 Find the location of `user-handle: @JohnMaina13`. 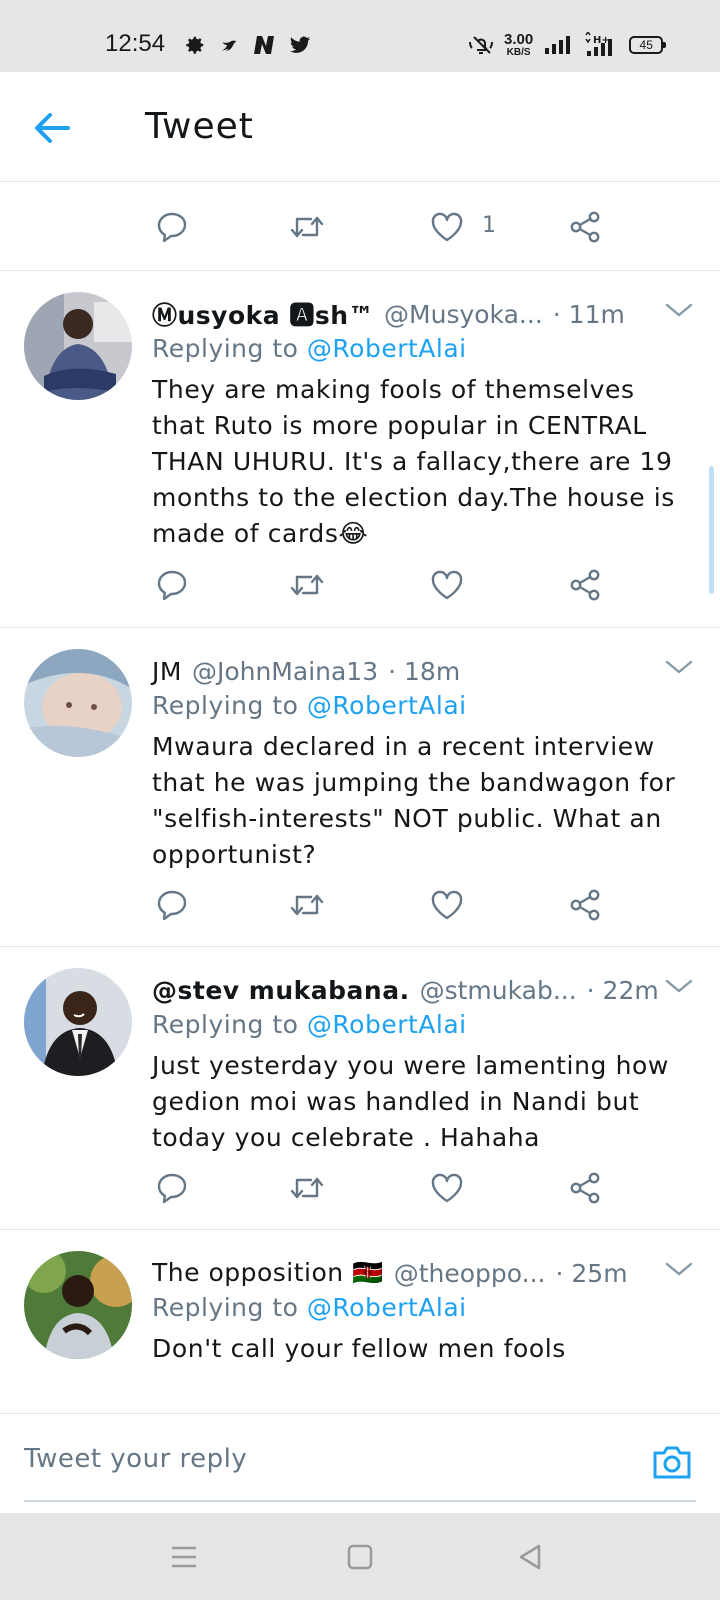

user-handle: @JohnMaina13 is located at coordinates (285, 671).